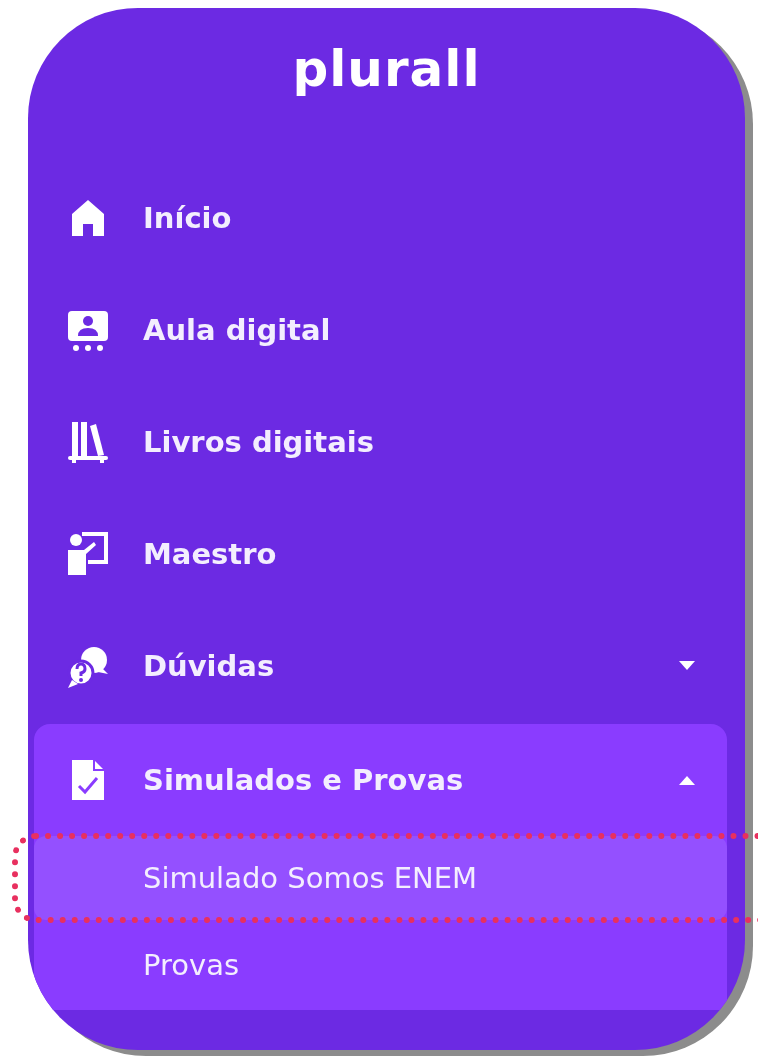 The height and width of the screenshot is (1058, 758). I want to click on submenu-item: Simulado Somos ENEM, so click(380, 878).